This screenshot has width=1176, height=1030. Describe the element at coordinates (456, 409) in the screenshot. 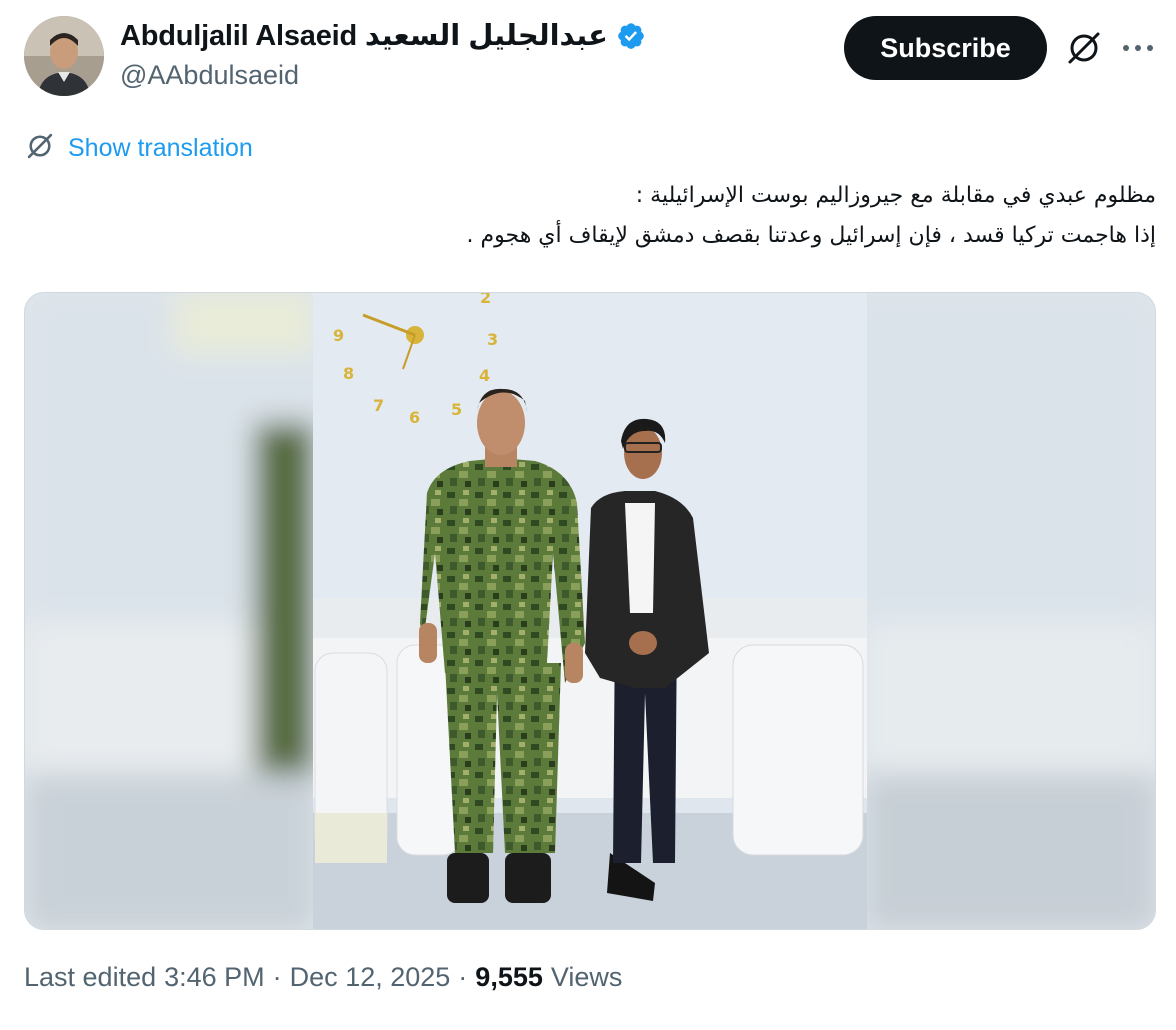

I see `svg-text: 5` at that location.